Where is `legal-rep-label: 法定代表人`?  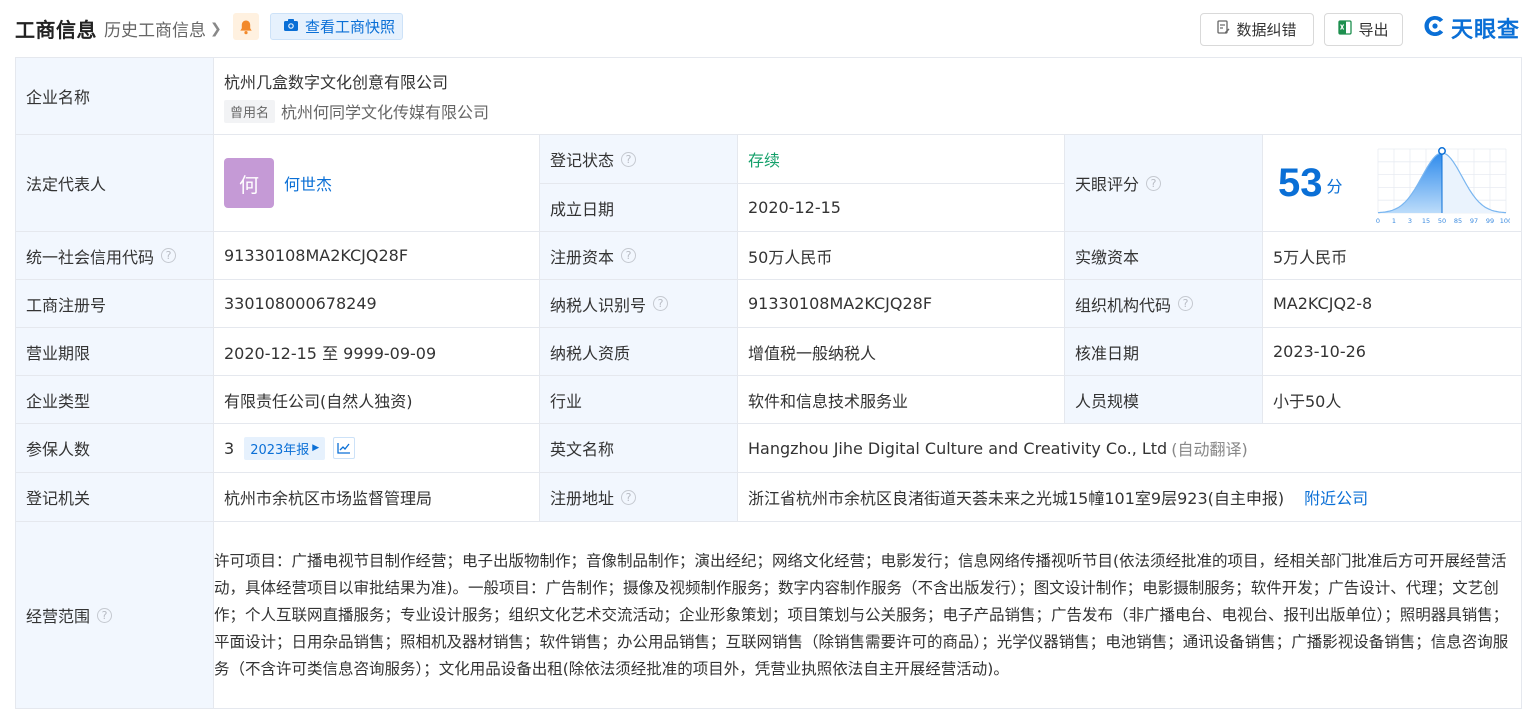
legal-rep-label: 法定代表人 is located at coordinates (115, 183).